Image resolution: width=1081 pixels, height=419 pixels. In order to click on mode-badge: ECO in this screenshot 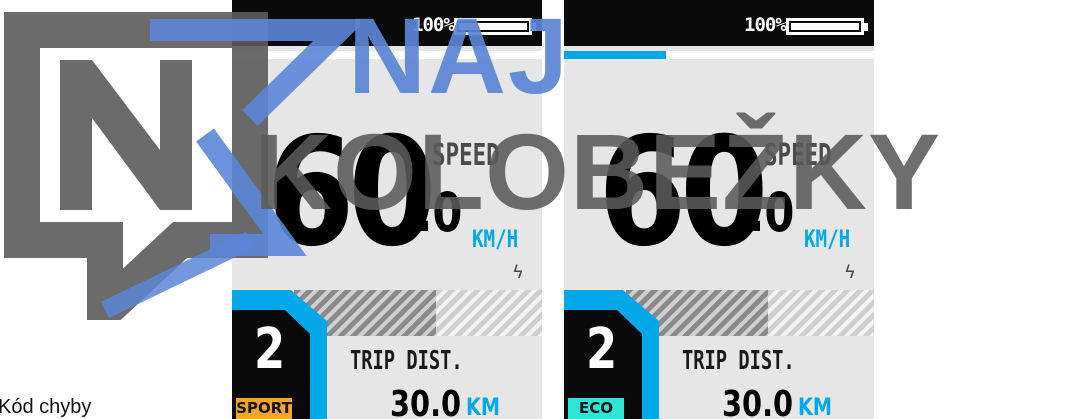, I will do `click(596, 408)`.